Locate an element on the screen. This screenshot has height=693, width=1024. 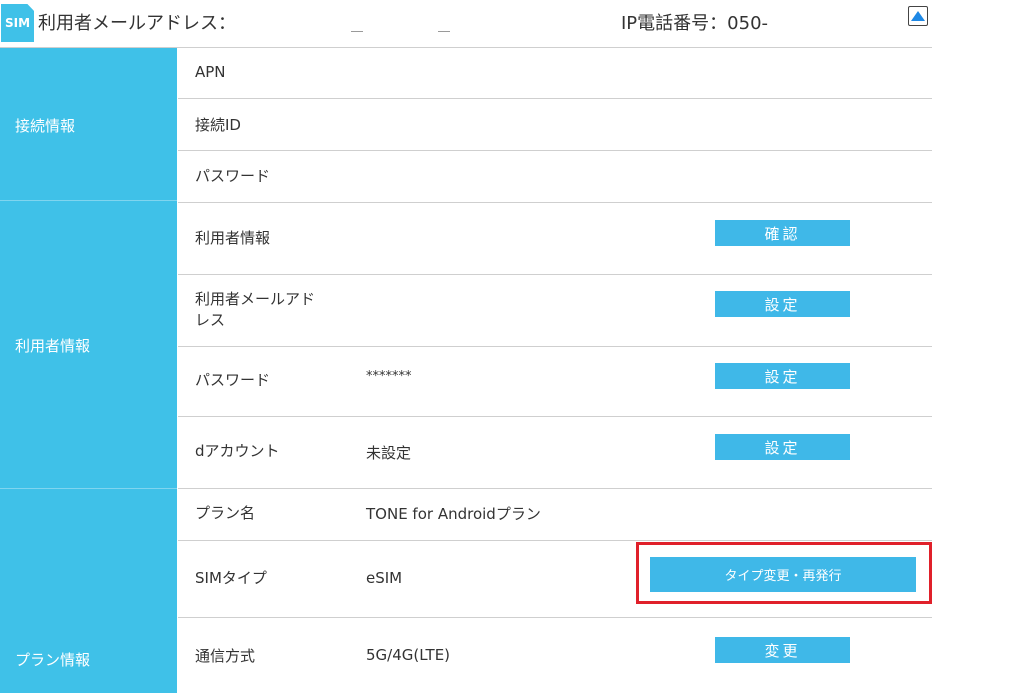
highlight-box is located at coordinates (784, 573).